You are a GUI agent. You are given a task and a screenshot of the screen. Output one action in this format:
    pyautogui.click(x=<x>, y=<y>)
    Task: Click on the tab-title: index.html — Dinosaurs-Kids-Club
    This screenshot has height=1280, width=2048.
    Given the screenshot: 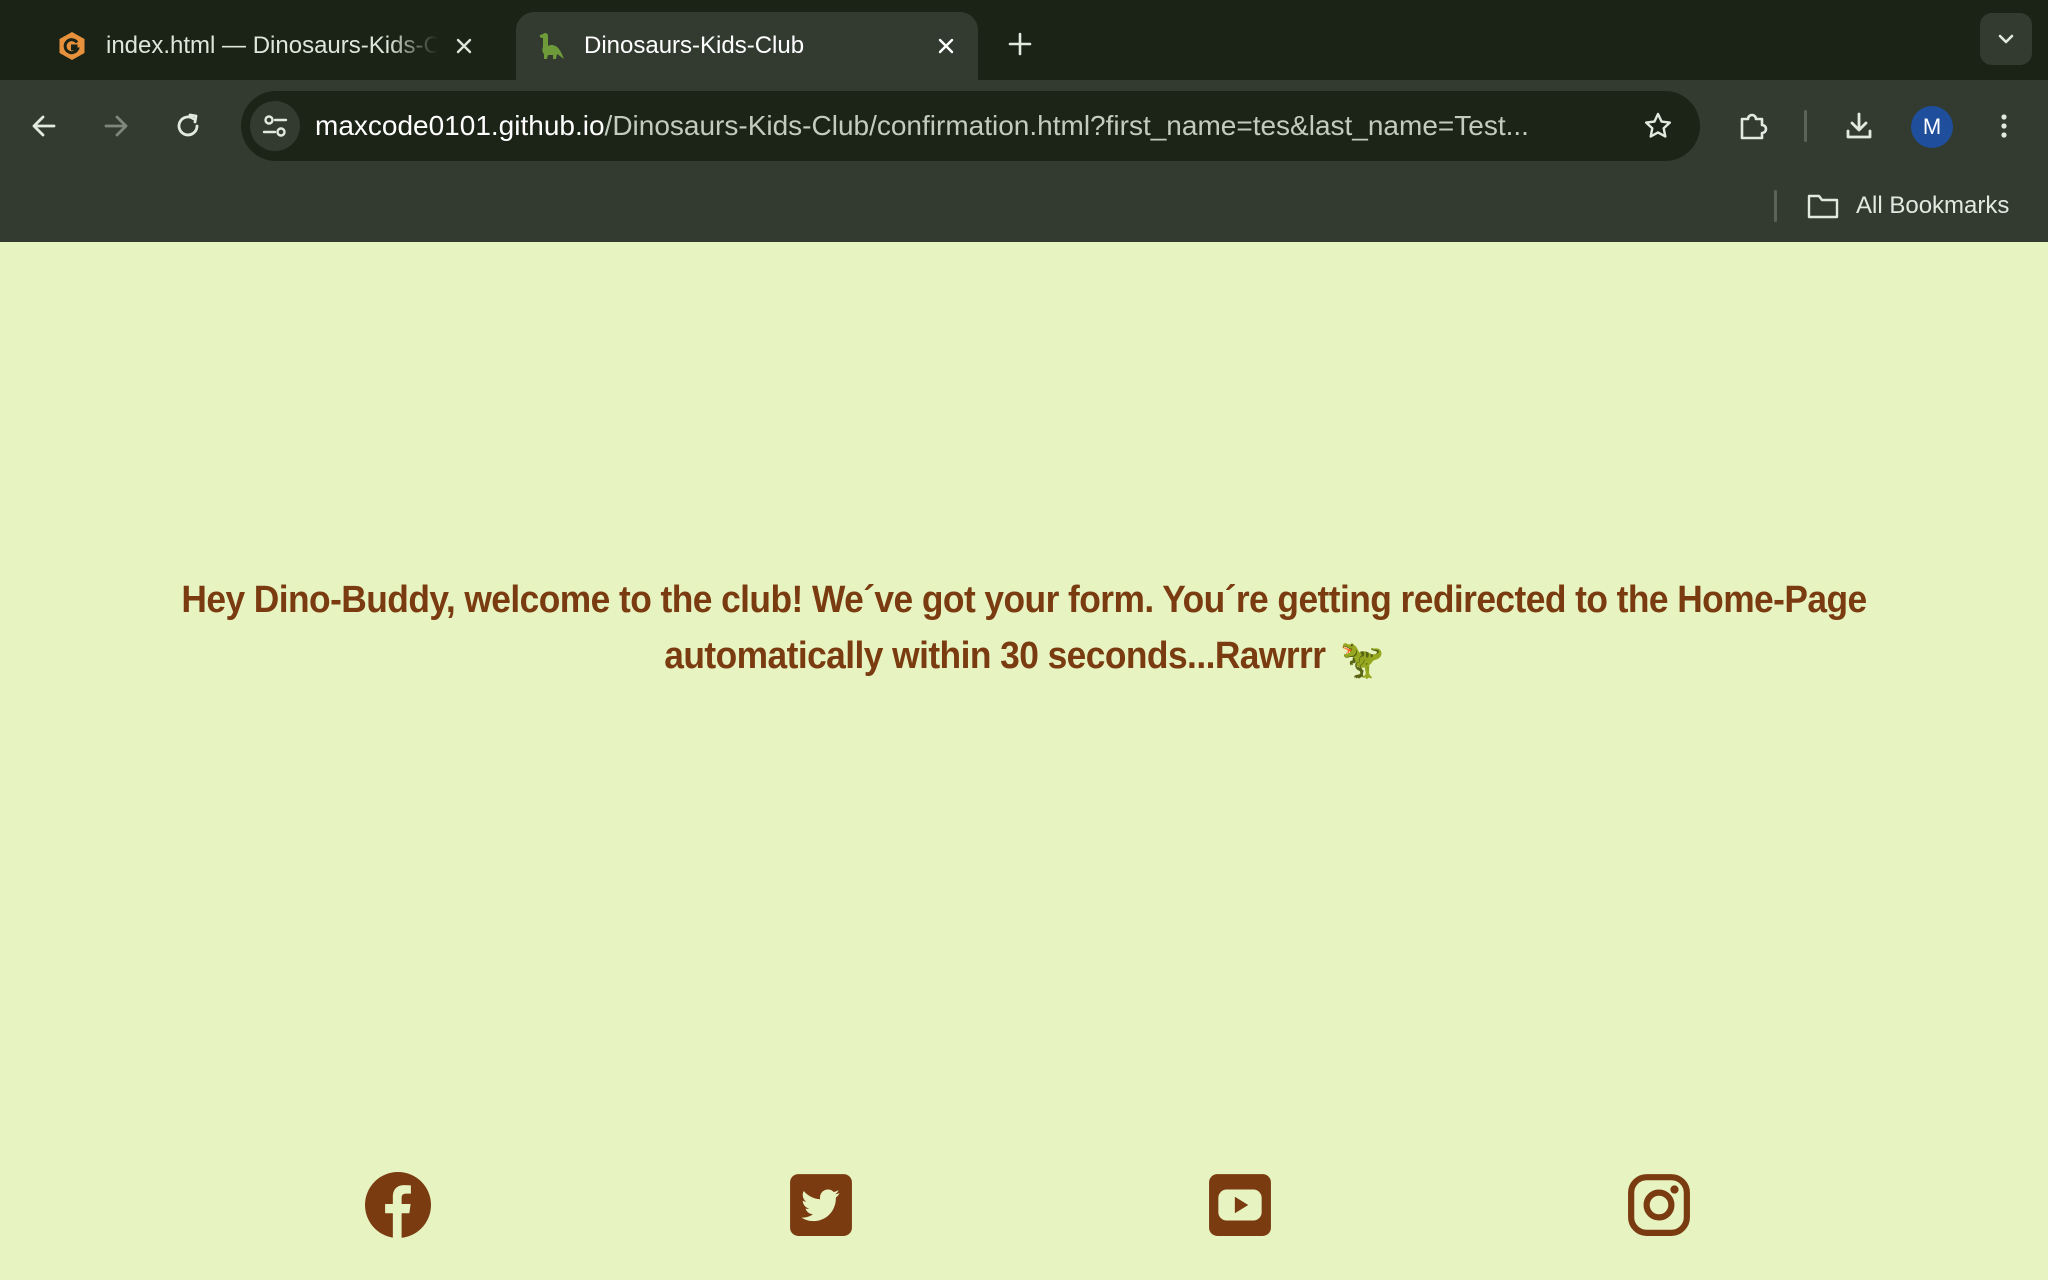 What is the action you would take?
    pyautogui.click(x=272, y=45)
    